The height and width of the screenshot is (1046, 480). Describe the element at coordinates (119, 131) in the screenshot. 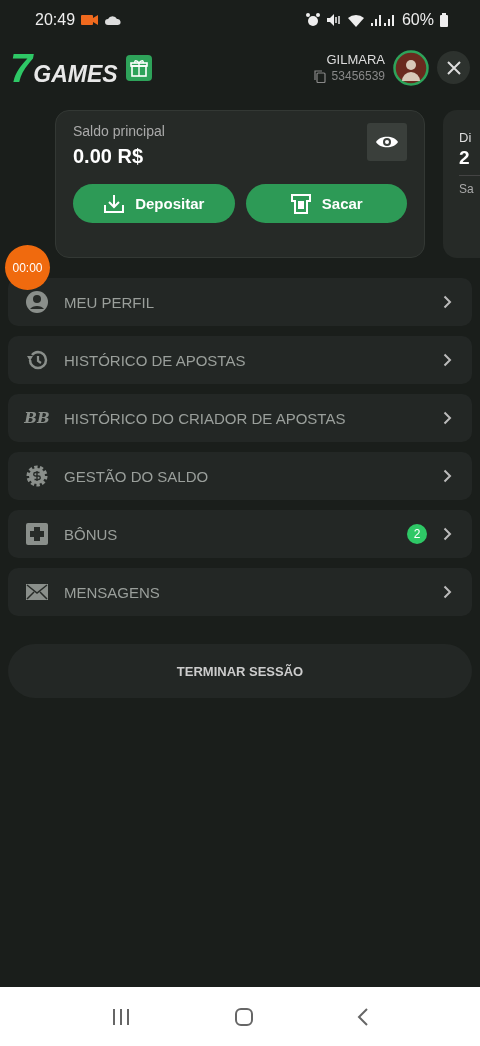

I see `balance-label: Saldo principal` at that location.